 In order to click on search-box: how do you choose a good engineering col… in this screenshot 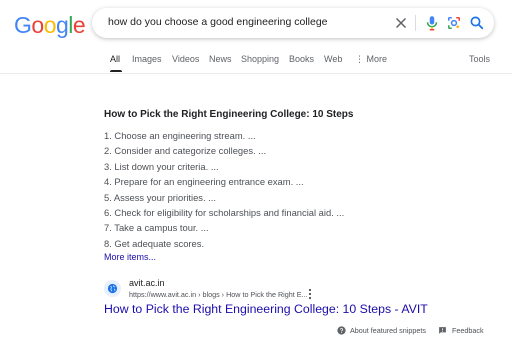, I will do `click(293, 23)`.